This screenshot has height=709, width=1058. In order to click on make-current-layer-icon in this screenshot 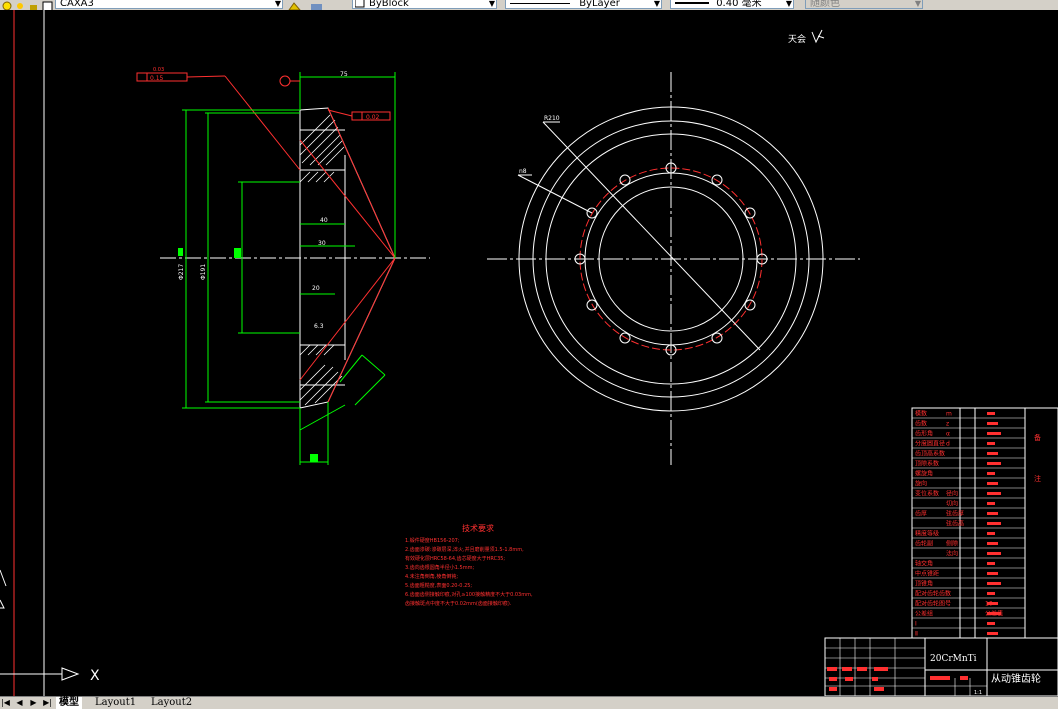, I will do `click(294, 5)`.